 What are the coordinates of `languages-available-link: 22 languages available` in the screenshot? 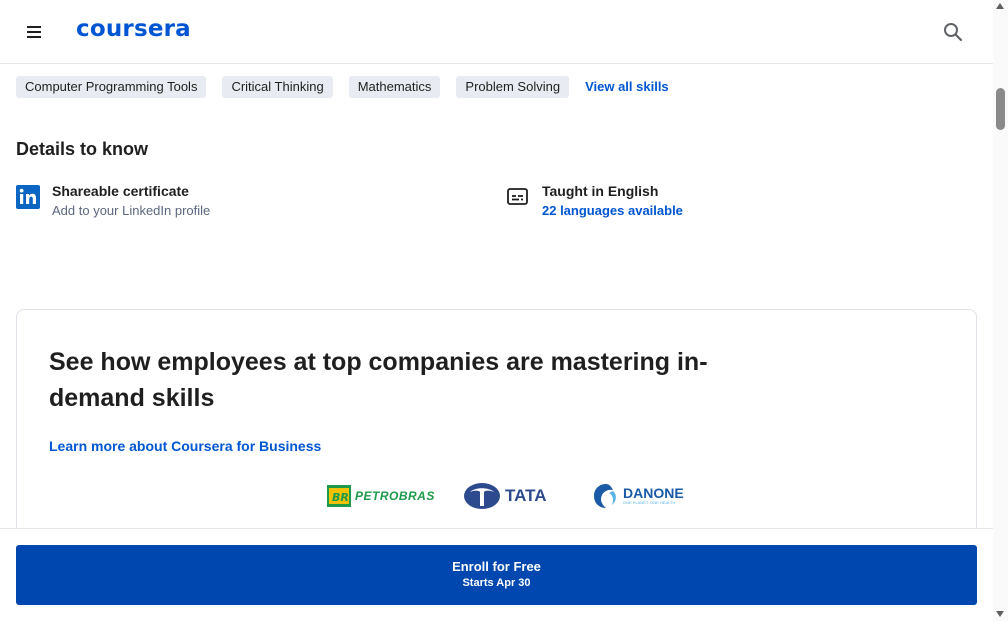 It's located at (612, 211).